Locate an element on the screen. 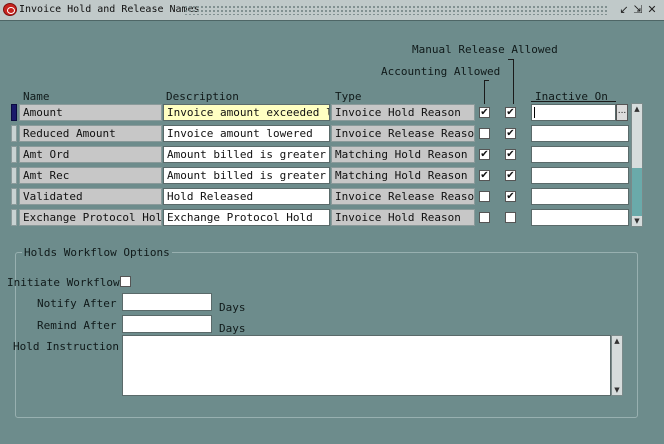 The height and width of the screenshot is (444, 664). notify-days-unit: Days is located at coordinates (232, 307).